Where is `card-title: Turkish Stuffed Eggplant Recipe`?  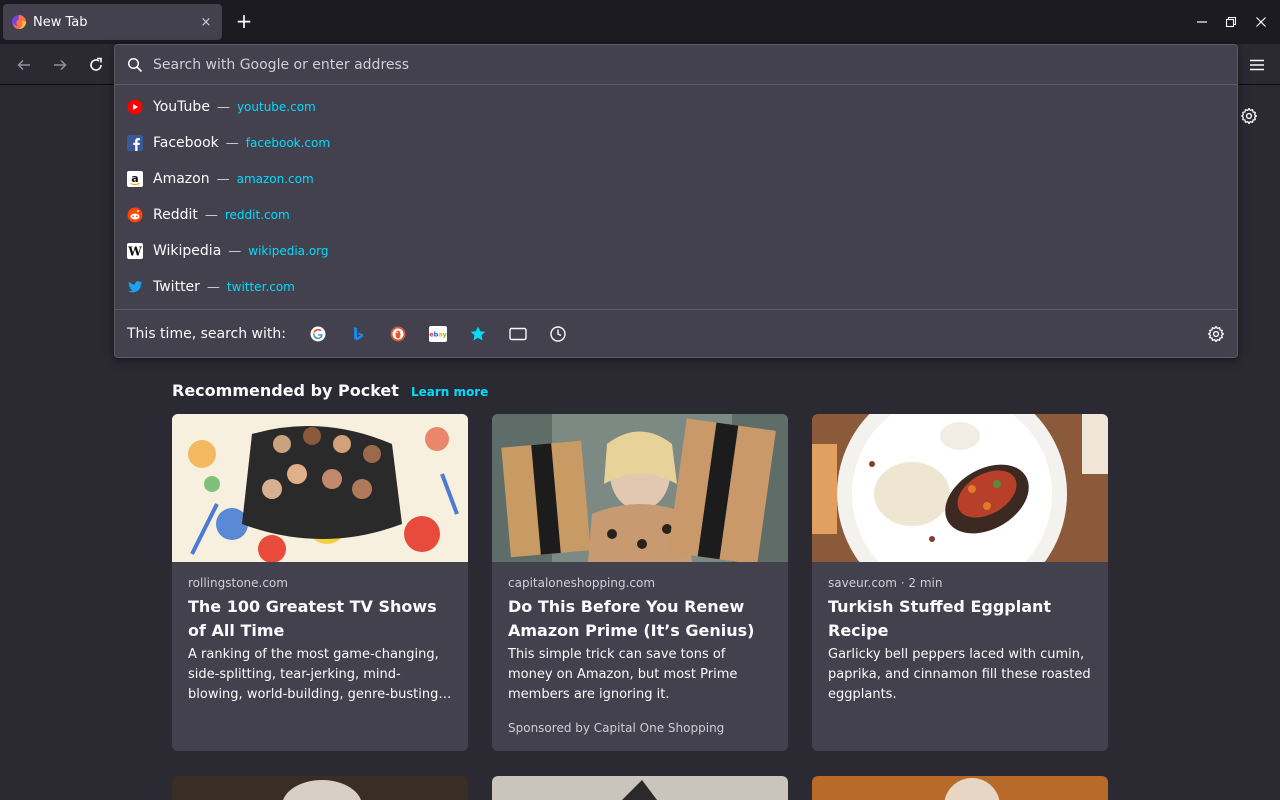
card-title: Turkish Stuffed Eggplant Recipe is located at coordinates (940, 618).